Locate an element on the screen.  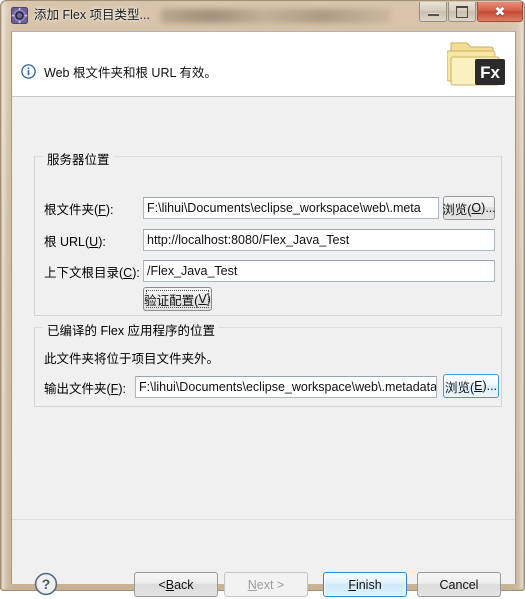
svg-text: Fx is located at coordinates (490, 72).